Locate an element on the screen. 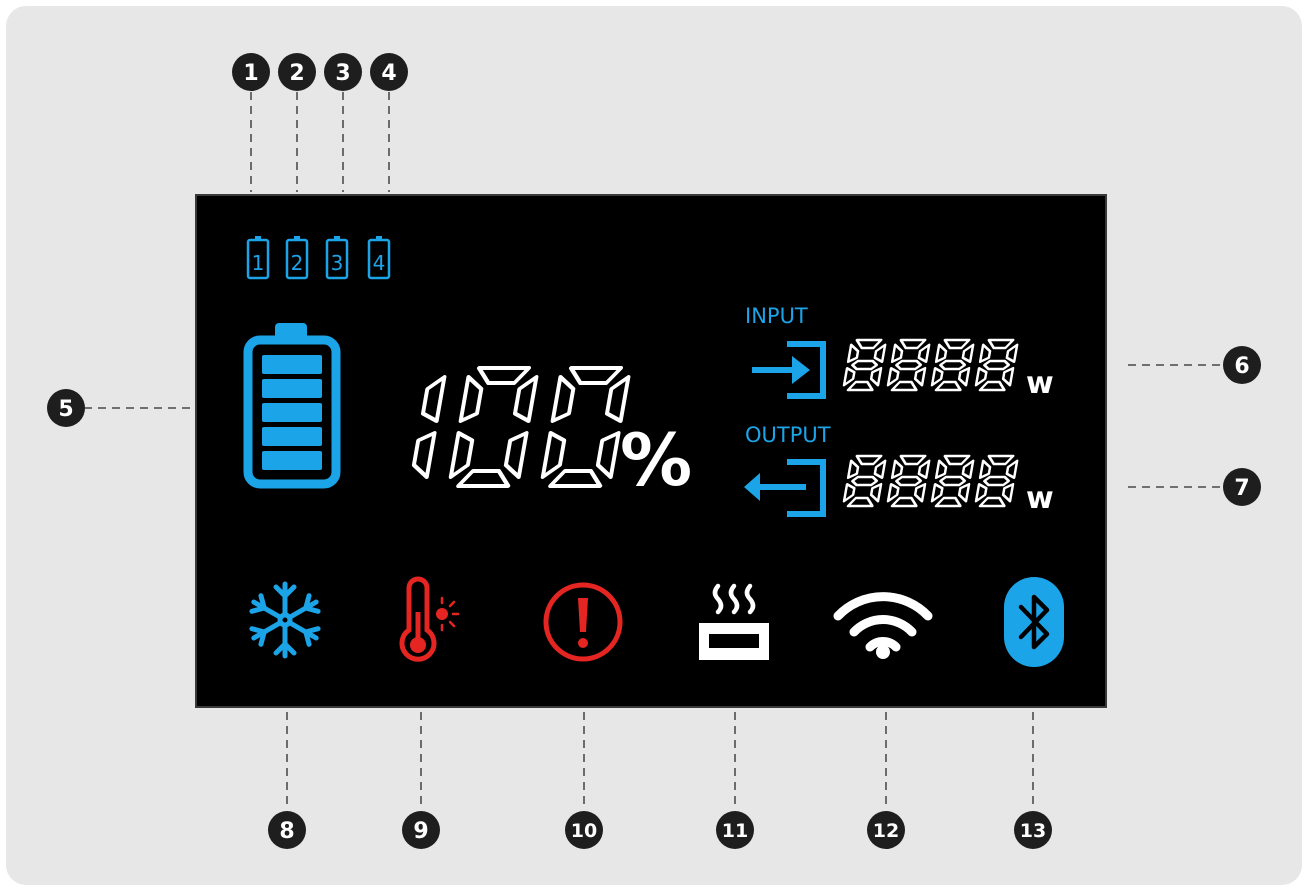  svg-text: 13 is located at coordinates (1033, 831).